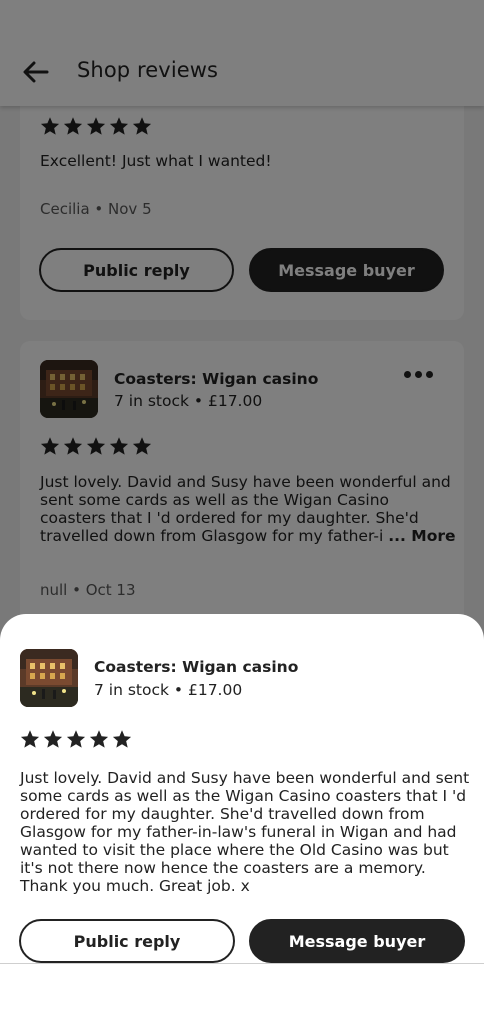 This screenshot has height=1023, width=484. What do you see at coordinates (127, 941) in the screenshot?
I see `public-reply-button: Public reply` at bounding box center [127, 941].